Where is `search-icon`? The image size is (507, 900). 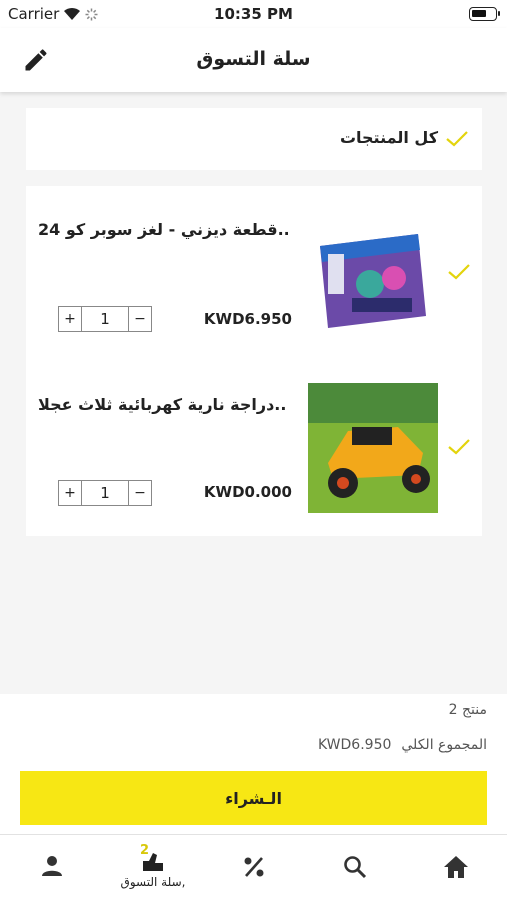 search-icon is located at coordinates (355, 867).